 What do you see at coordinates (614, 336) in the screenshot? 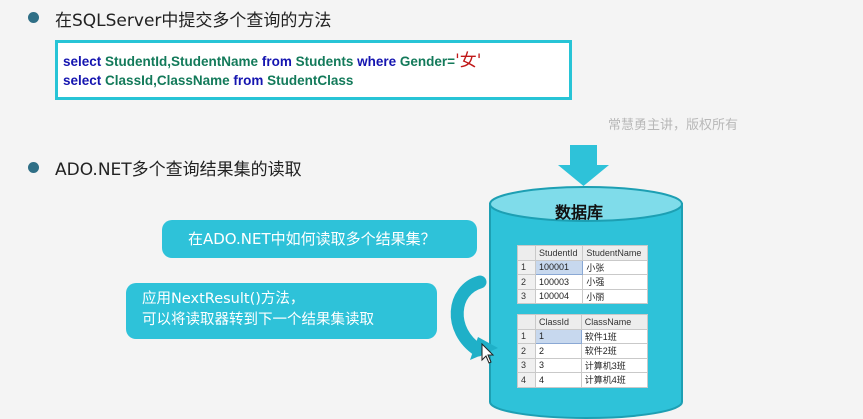
I see `cell-classname: 软件1班` at bounding box center [614, 336].